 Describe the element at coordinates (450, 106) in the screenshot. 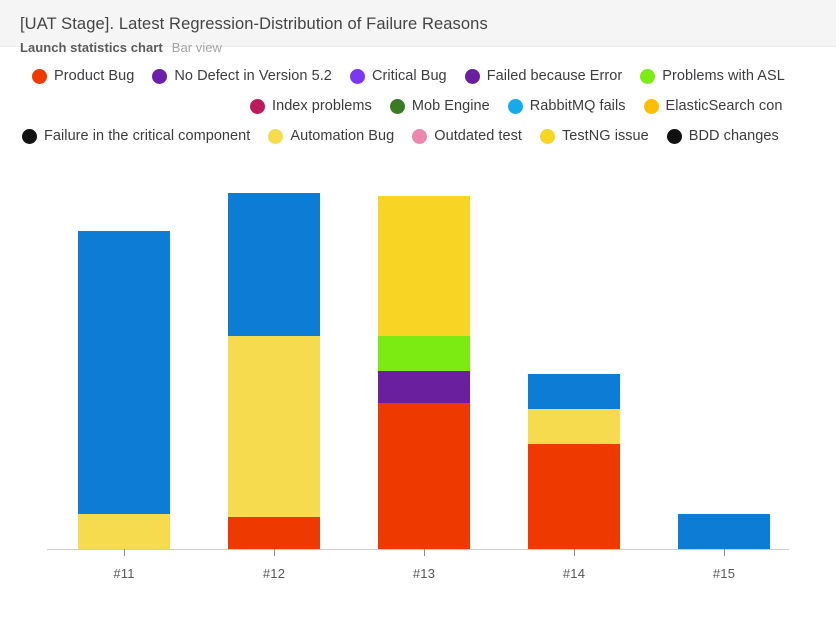

I see `legend-item-label: Mob Engine` at that location.